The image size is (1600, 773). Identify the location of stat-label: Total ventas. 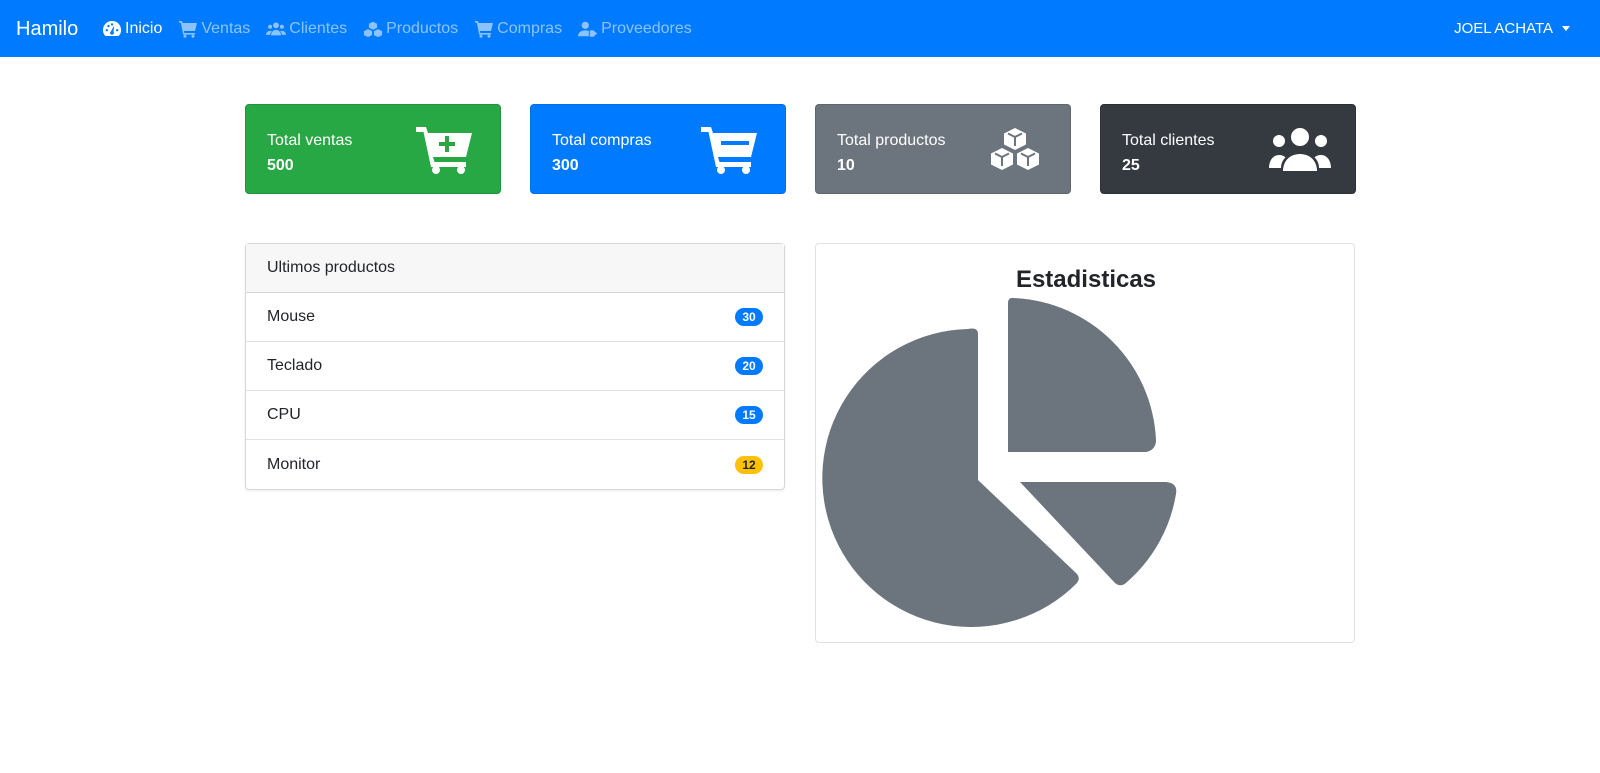
(310, 140).